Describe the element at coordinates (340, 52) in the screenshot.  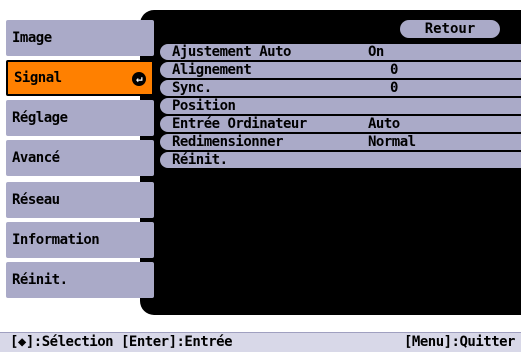
I see `option-ajustement-auto: Ajustement Auto On` at that location.